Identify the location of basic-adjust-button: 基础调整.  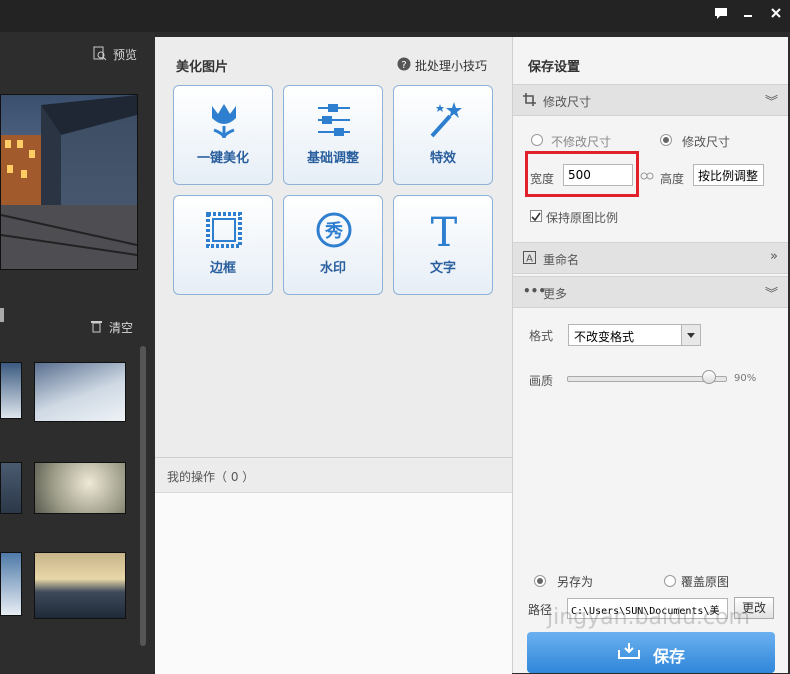
(333, 135).